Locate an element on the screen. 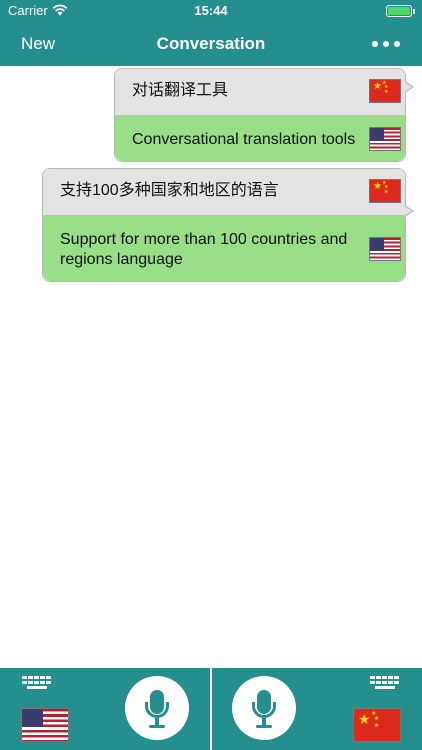 The image size is (422, 750). source-section: 对话翻译工具 ★ ★ ★ ★ is located at coordinates (260, 92).